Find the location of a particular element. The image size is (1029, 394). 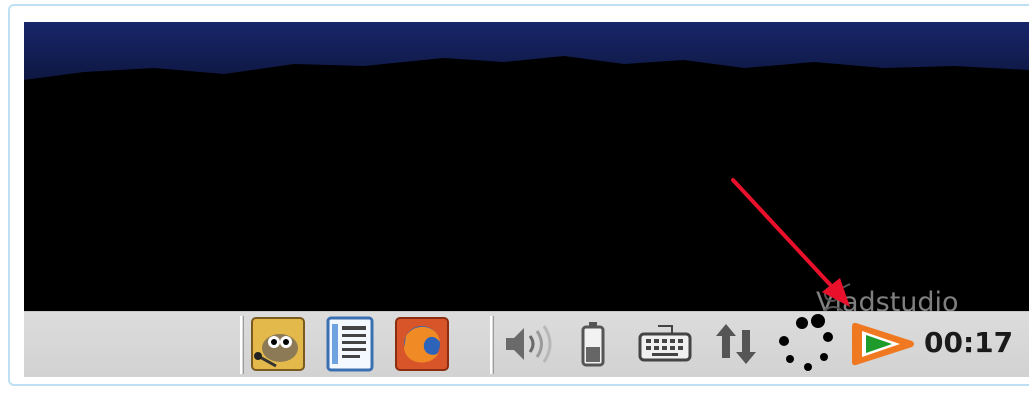

battery-icon is located at coordinates (593, 344).